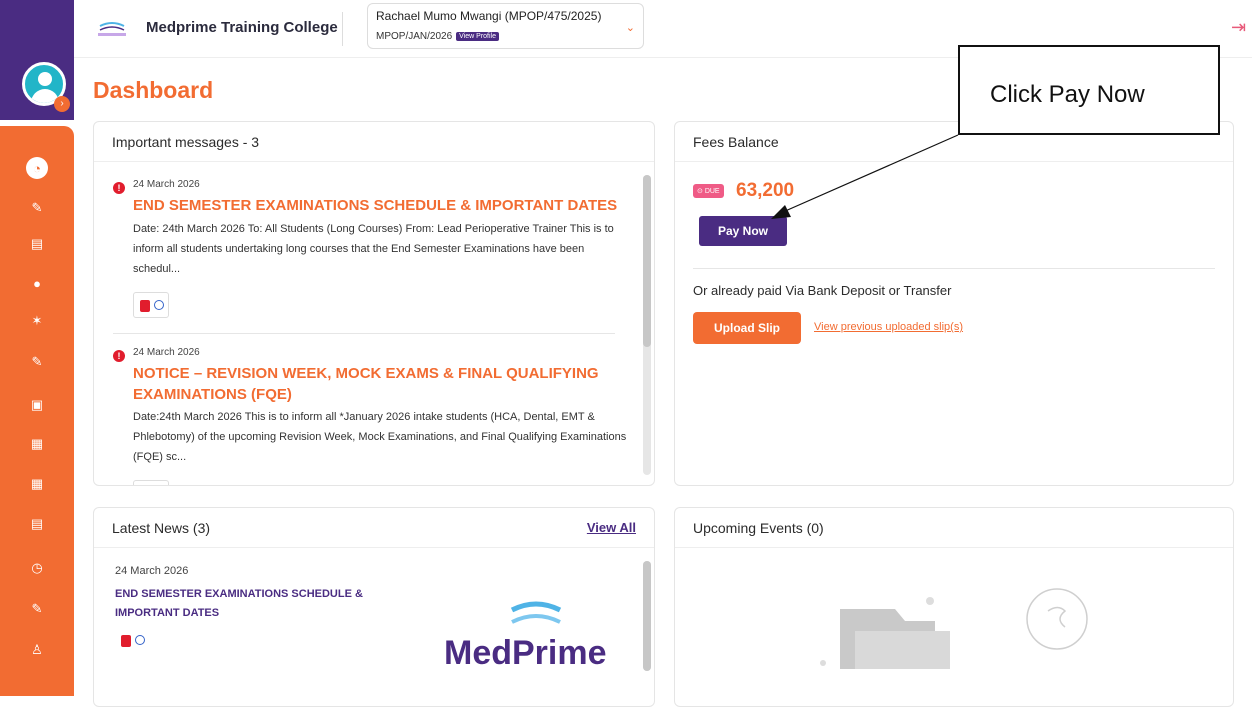 The height and width of the screenshot is (707, 1252). Describe the element at coordinates (37, 321) in the screenshot. I see `activity-icon: ✶` at that location.